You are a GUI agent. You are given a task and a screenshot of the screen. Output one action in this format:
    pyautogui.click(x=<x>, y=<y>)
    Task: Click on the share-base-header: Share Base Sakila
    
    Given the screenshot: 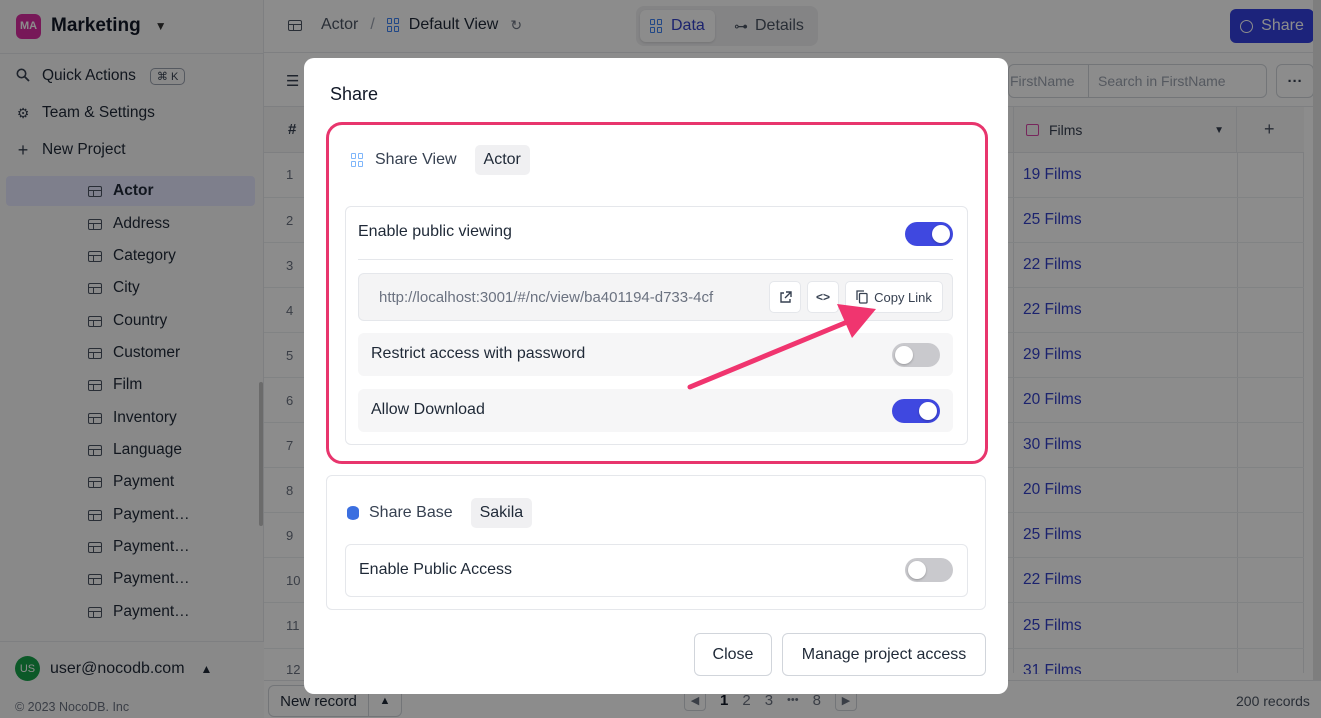 What is the action you would take?
    pyautogui.click(x=440, y=513)
    